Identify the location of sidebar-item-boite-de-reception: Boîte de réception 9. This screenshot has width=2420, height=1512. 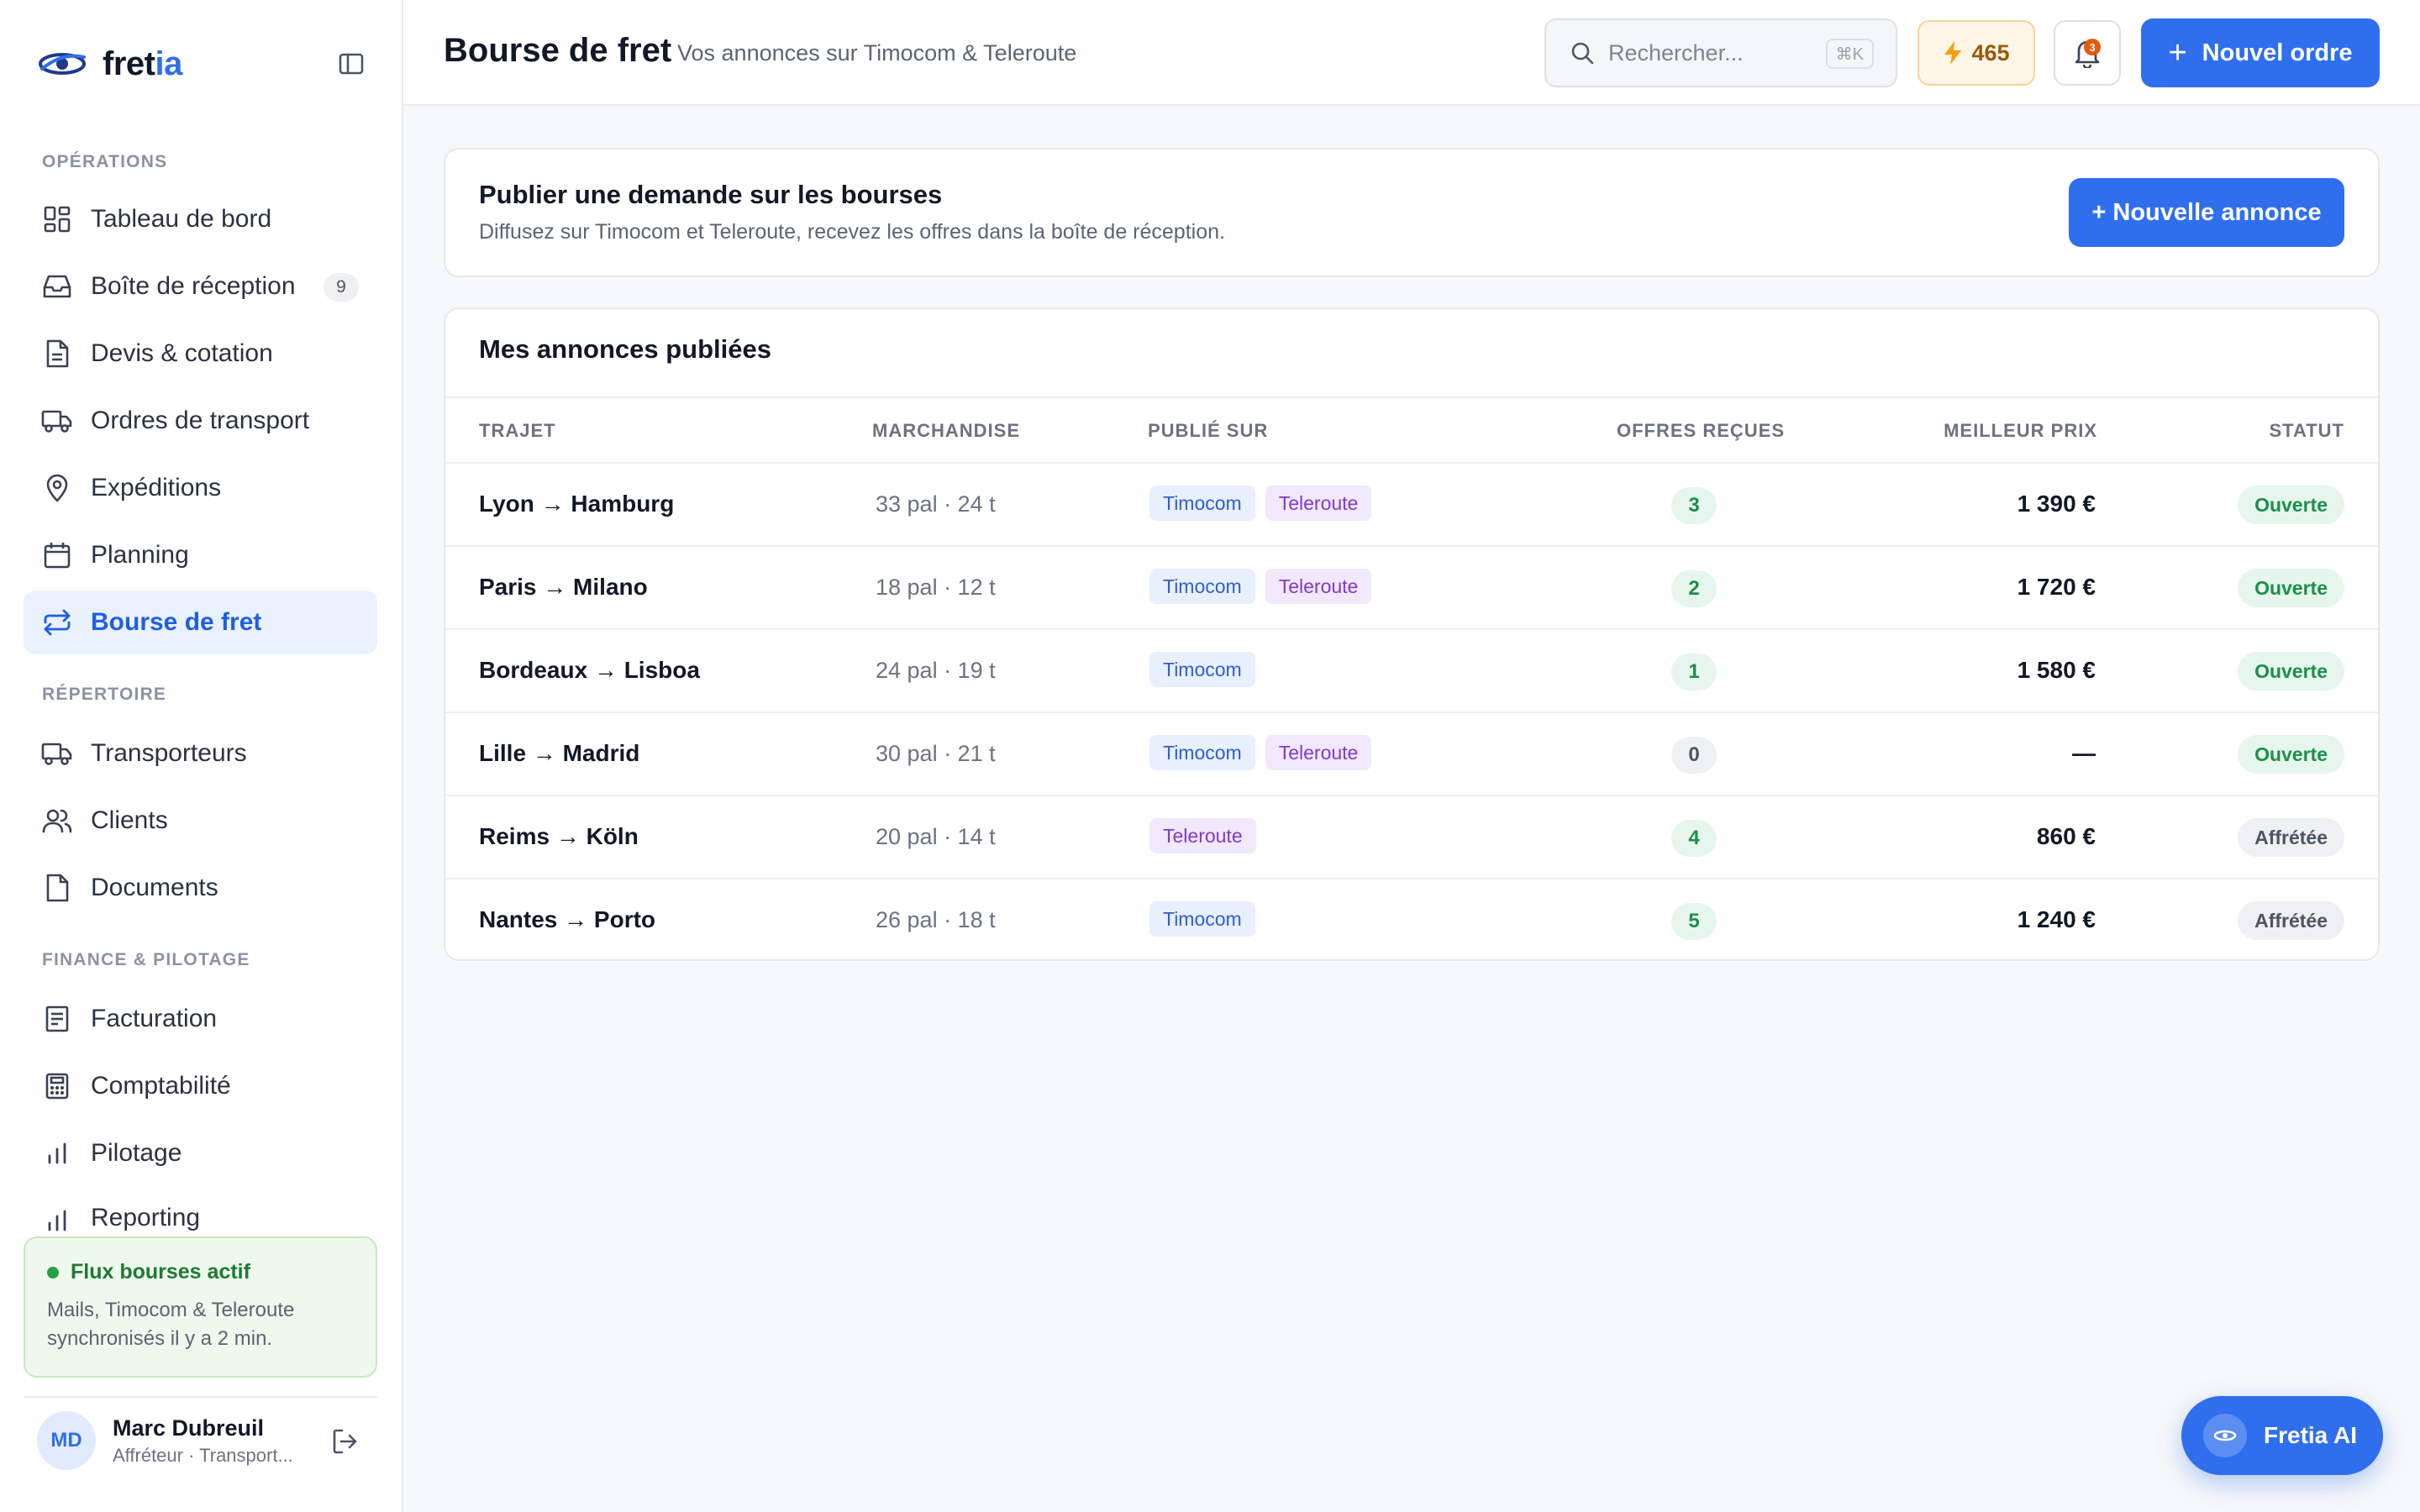
(200, 286).